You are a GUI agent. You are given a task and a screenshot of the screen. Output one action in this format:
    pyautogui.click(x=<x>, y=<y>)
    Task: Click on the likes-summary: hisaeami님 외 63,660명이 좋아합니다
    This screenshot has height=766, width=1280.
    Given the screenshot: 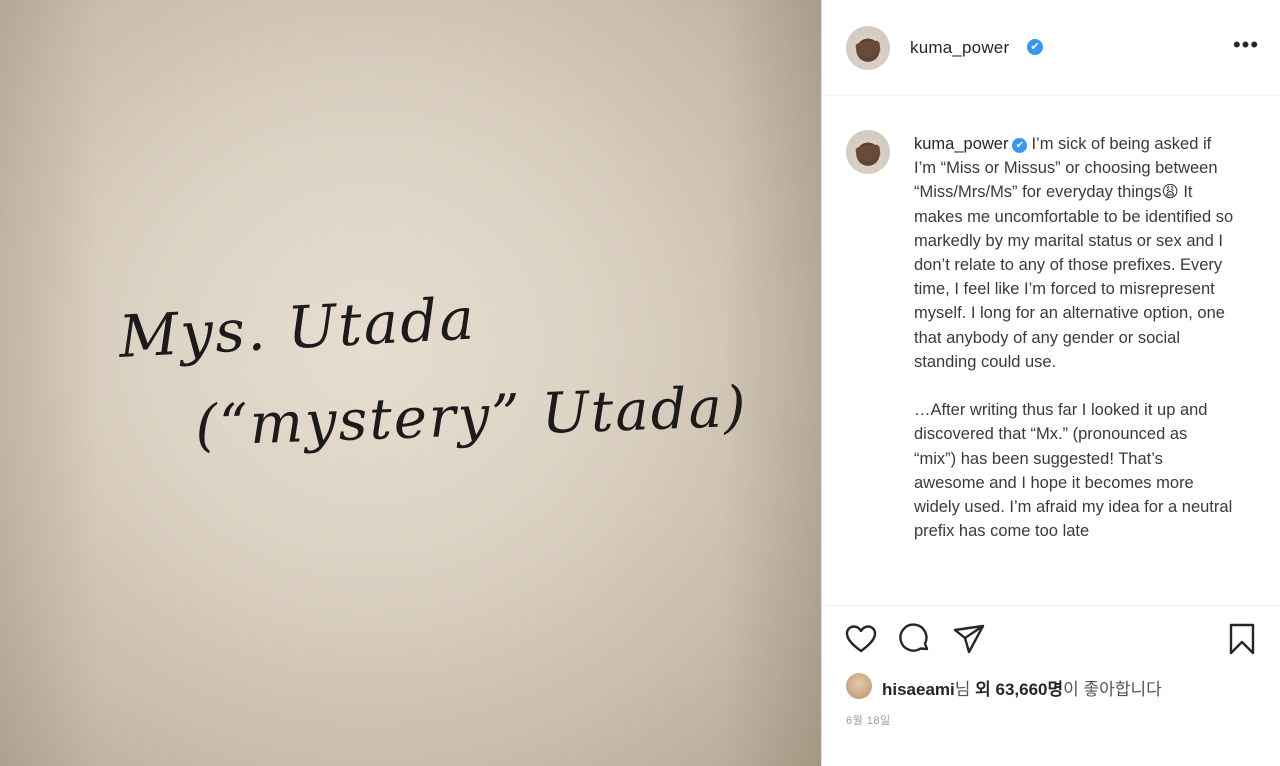 What is the action you would take?
    pyautogui.click(x=1056, y=686)
    